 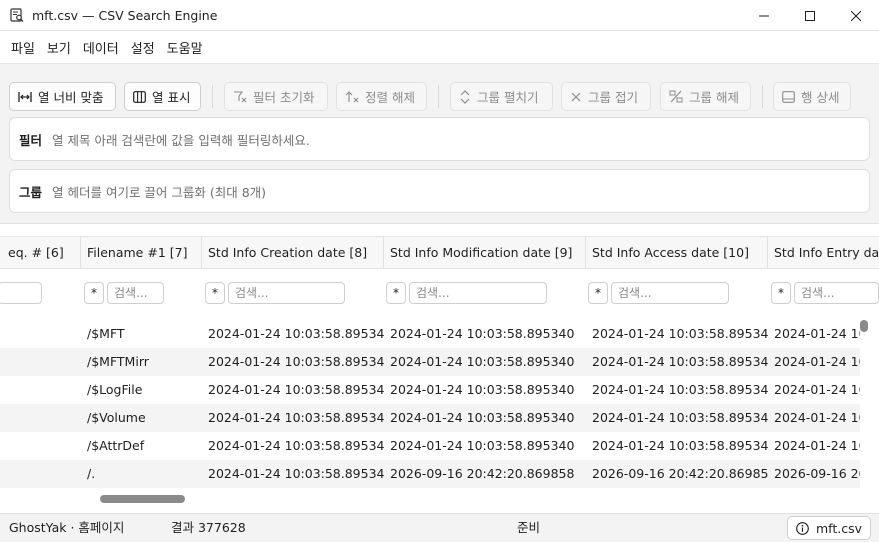 What do you see at coordinates (40, 253) in the screenshot?
I see `column-header-seq: eq. # [6]` at bounding box center [40, 253].